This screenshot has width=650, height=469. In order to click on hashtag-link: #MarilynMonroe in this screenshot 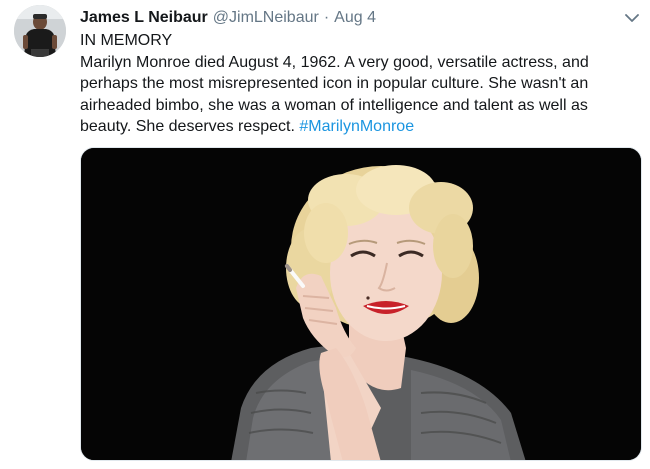, I will do `click(356, 126)`.